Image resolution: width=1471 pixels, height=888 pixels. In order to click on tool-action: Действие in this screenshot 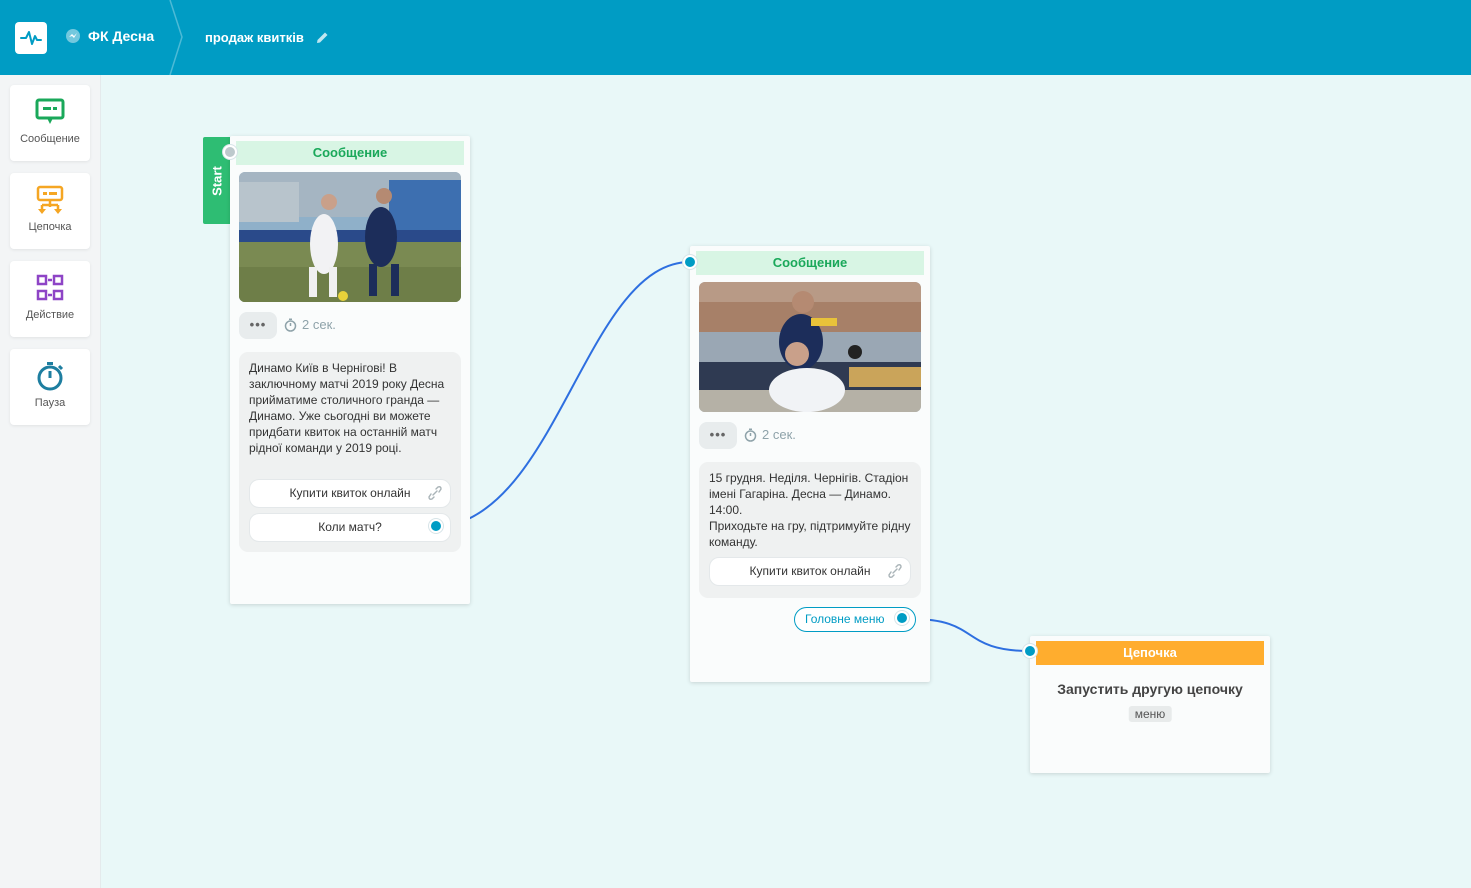, I will do `click(50, 299)`.